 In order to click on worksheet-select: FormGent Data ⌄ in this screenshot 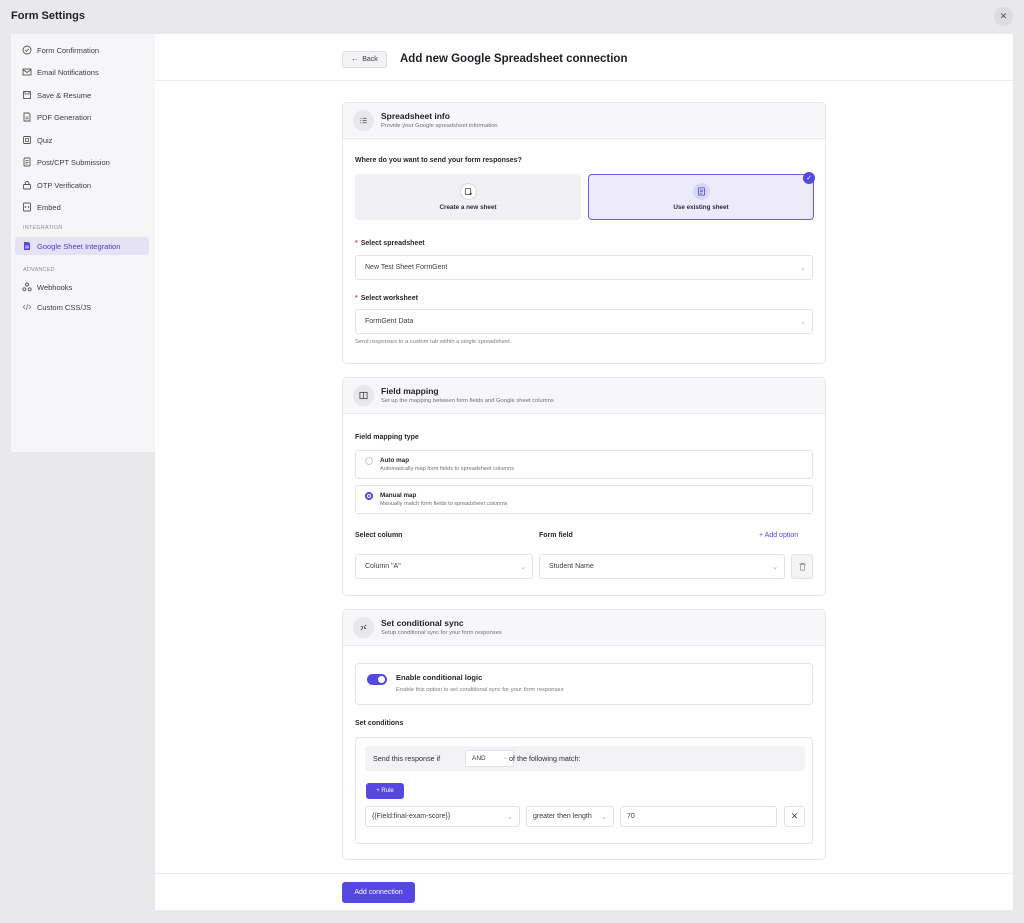, I will do `click(584, 321)`.